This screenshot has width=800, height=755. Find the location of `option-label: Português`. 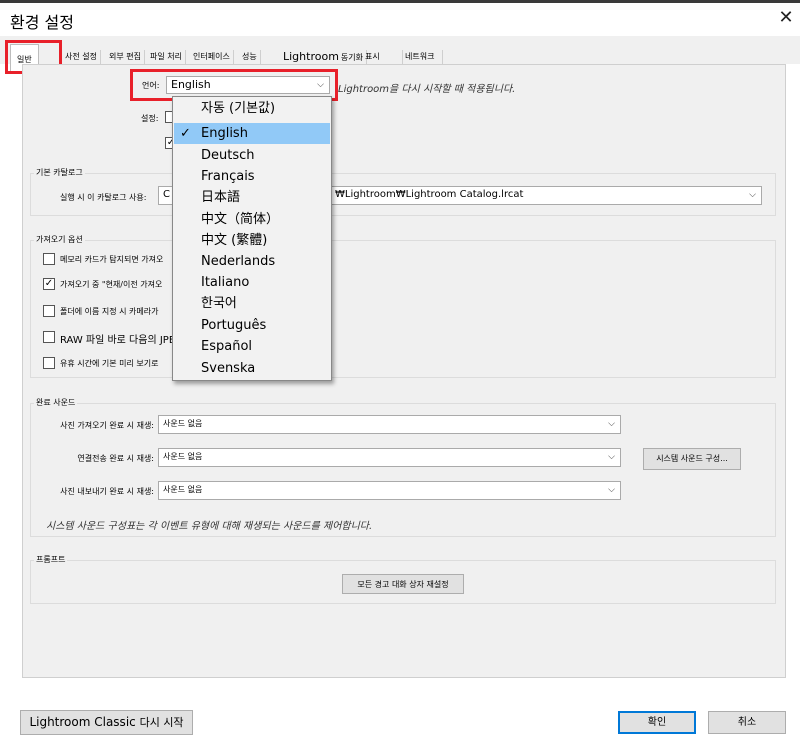

option-label: Português is located at coordinates (234, 325).